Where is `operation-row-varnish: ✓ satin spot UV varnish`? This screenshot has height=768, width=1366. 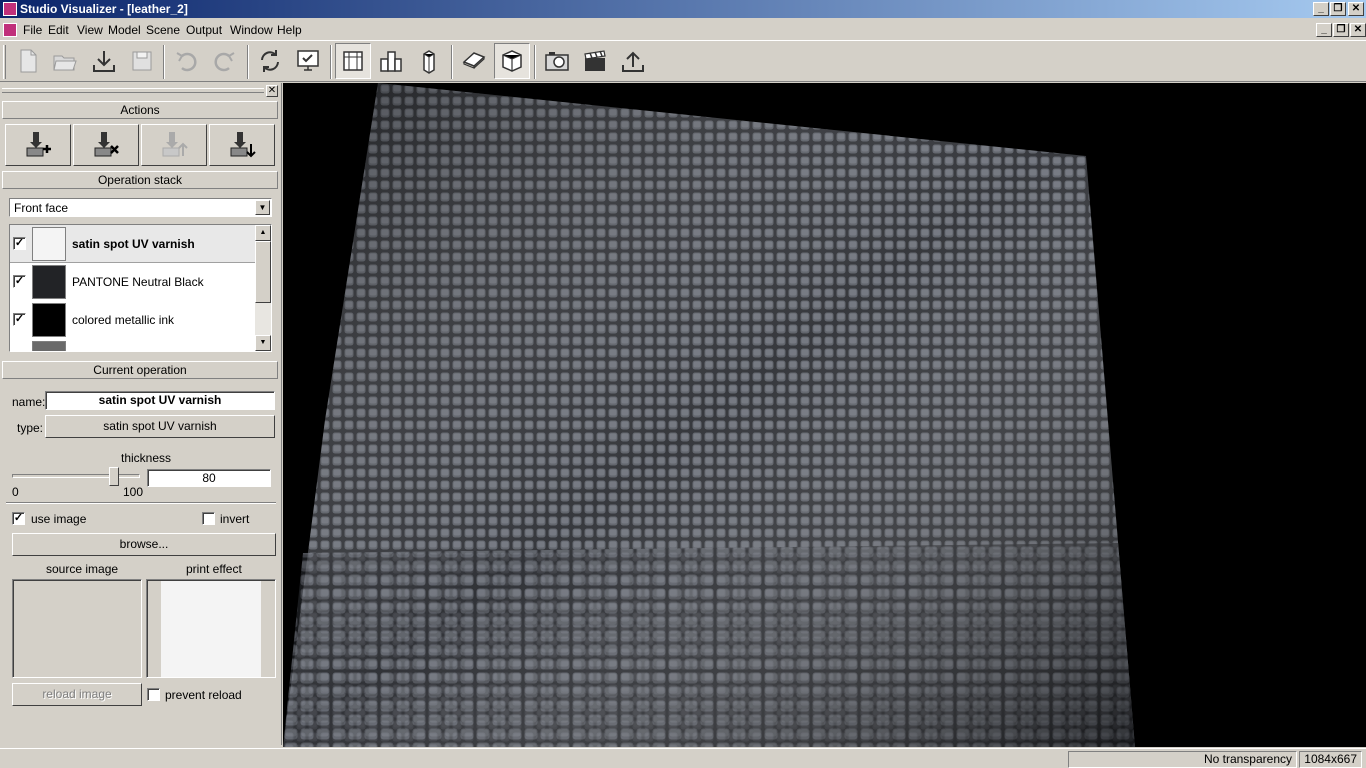 operation-row-varnish: ✓ satin spot UV varnish is located at coordinates (133, 244).